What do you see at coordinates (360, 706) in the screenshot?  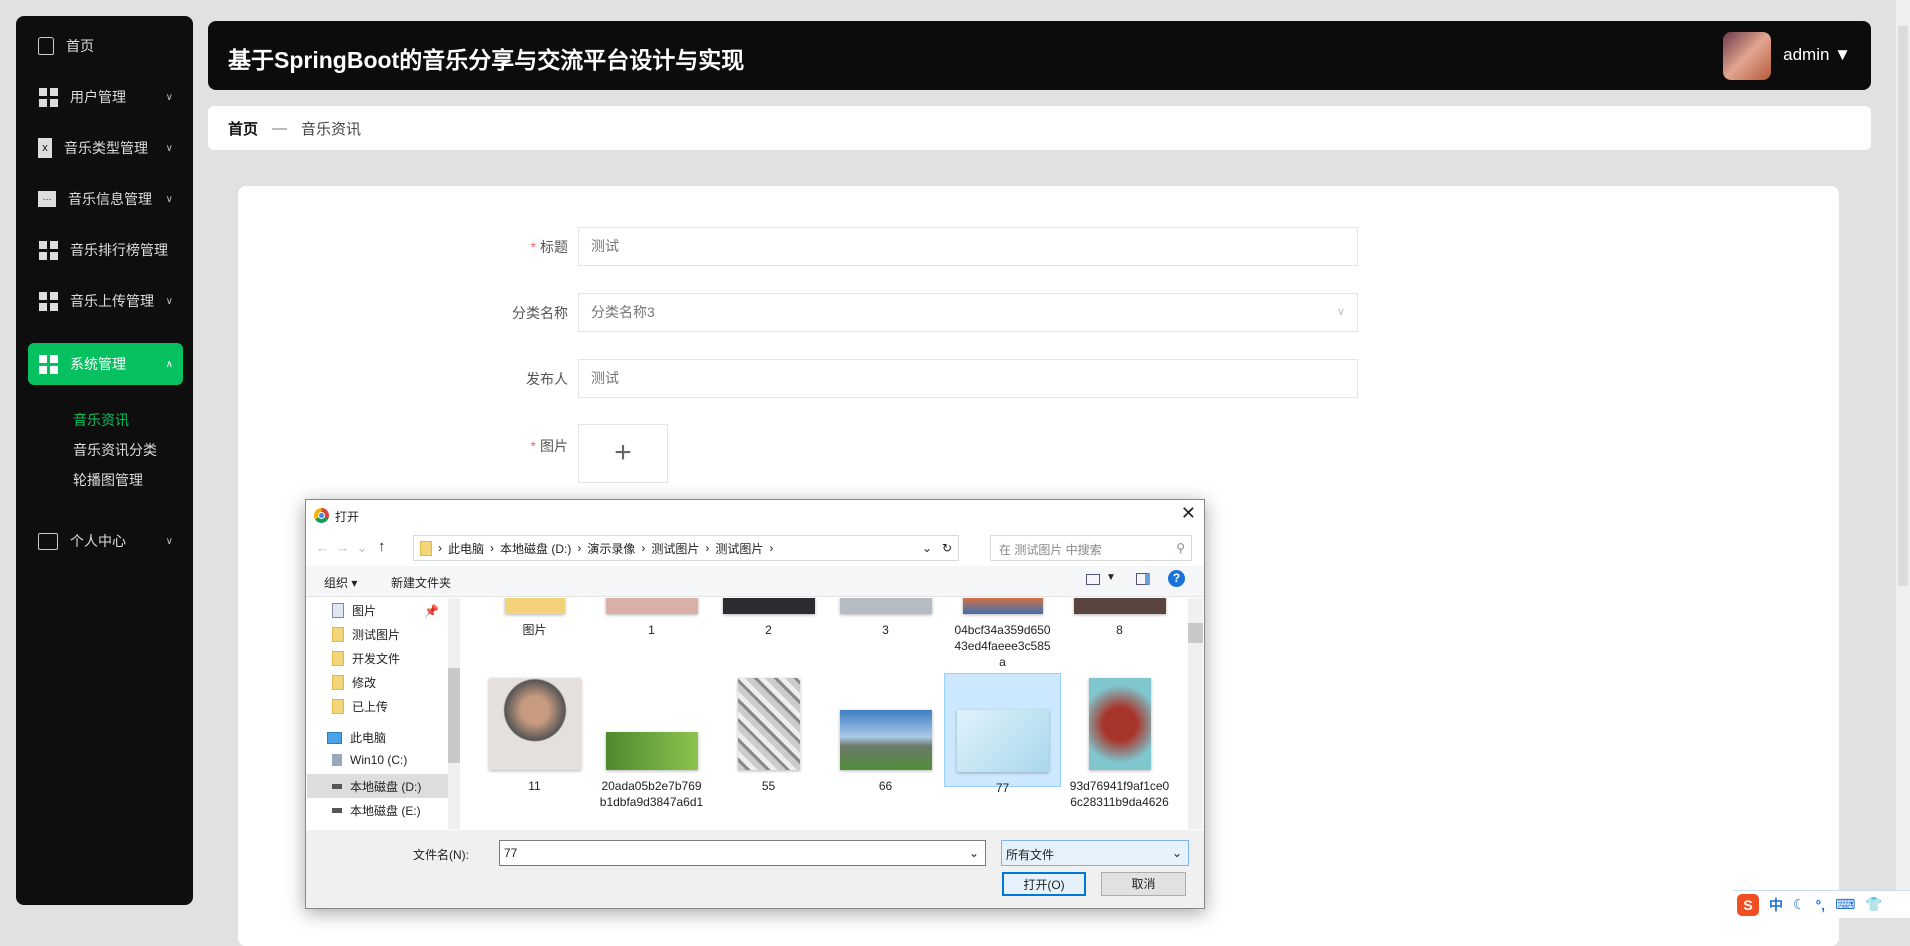 I see `nav-item: 已上传` at bounding box center [360, 706].